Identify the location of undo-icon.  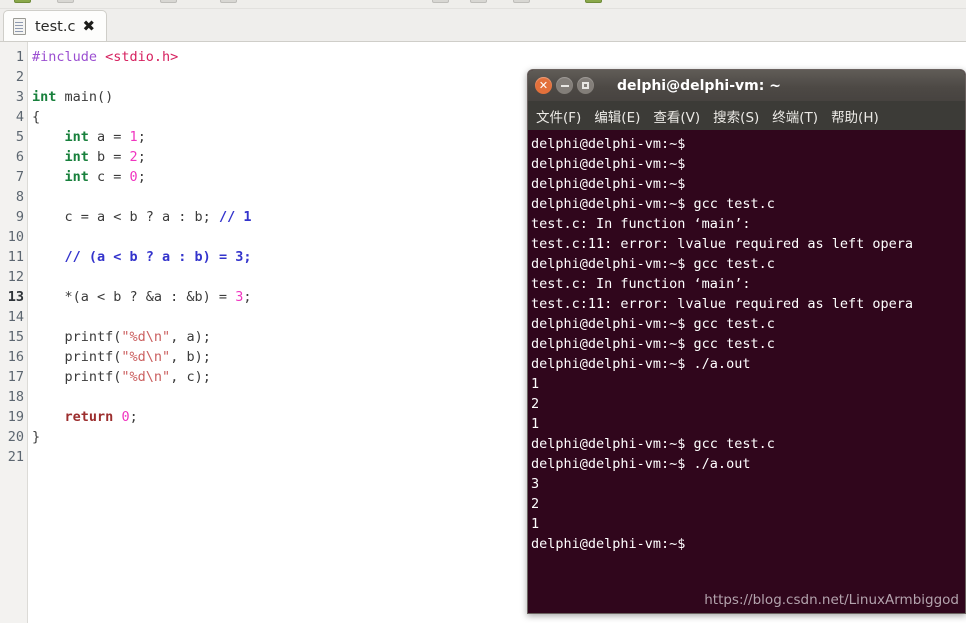
(440, 1).